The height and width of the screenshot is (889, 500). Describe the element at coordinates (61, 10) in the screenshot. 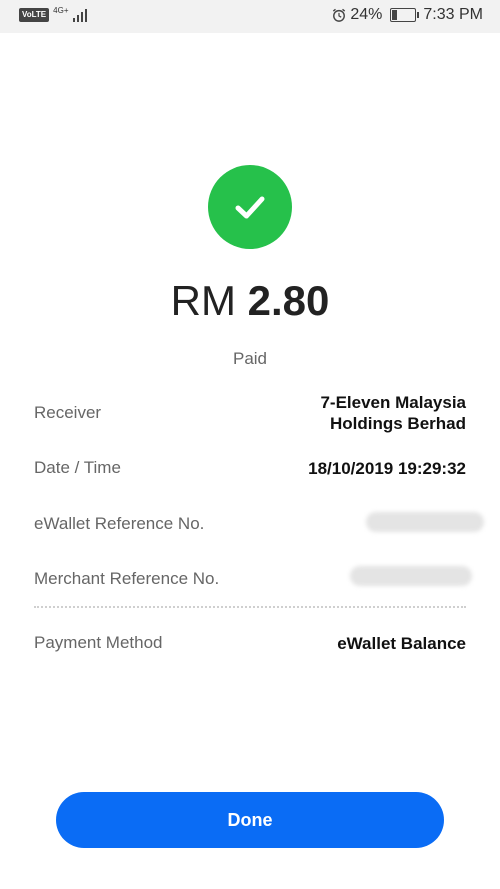

I see `network-type: 4G+` at that location.